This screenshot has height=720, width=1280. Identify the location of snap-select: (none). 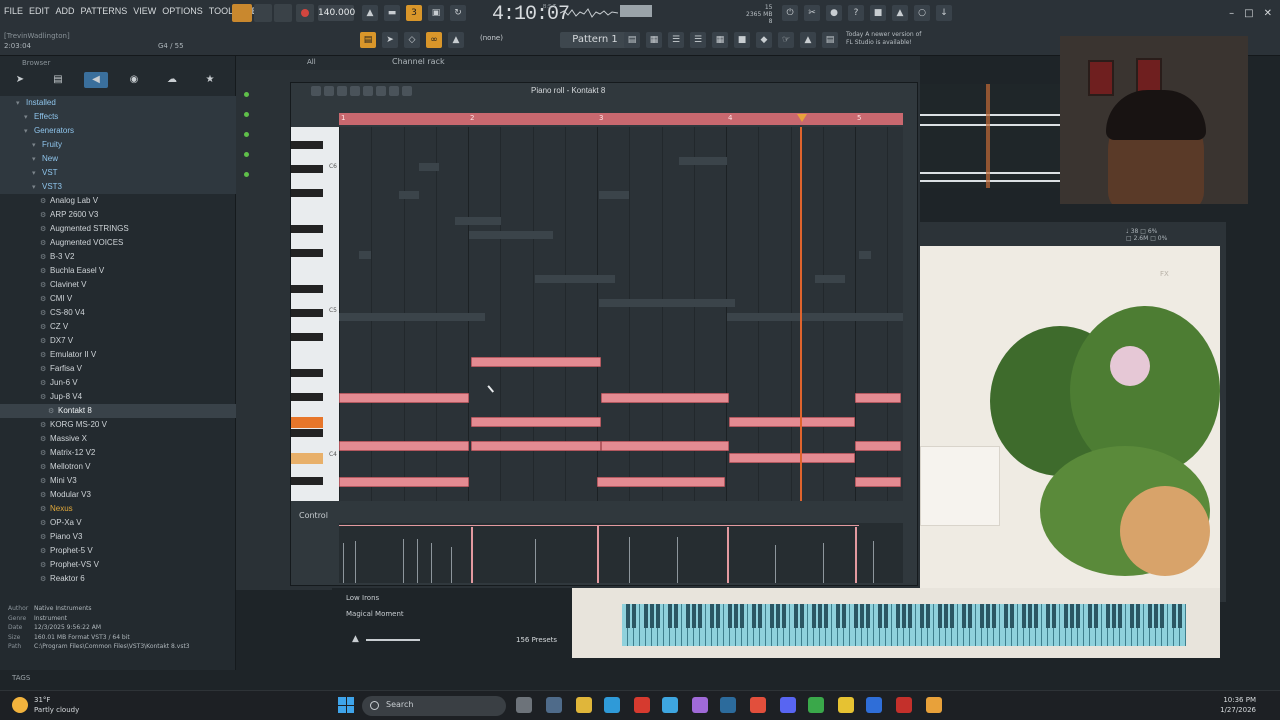
(505, 38).